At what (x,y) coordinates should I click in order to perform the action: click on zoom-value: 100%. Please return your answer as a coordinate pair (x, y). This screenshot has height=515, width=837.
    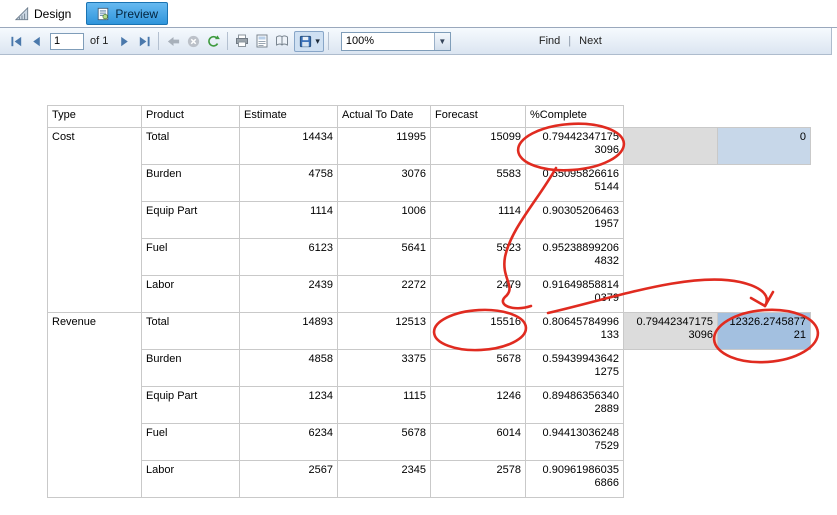
    Looking at the image, I should click on (360, 41).